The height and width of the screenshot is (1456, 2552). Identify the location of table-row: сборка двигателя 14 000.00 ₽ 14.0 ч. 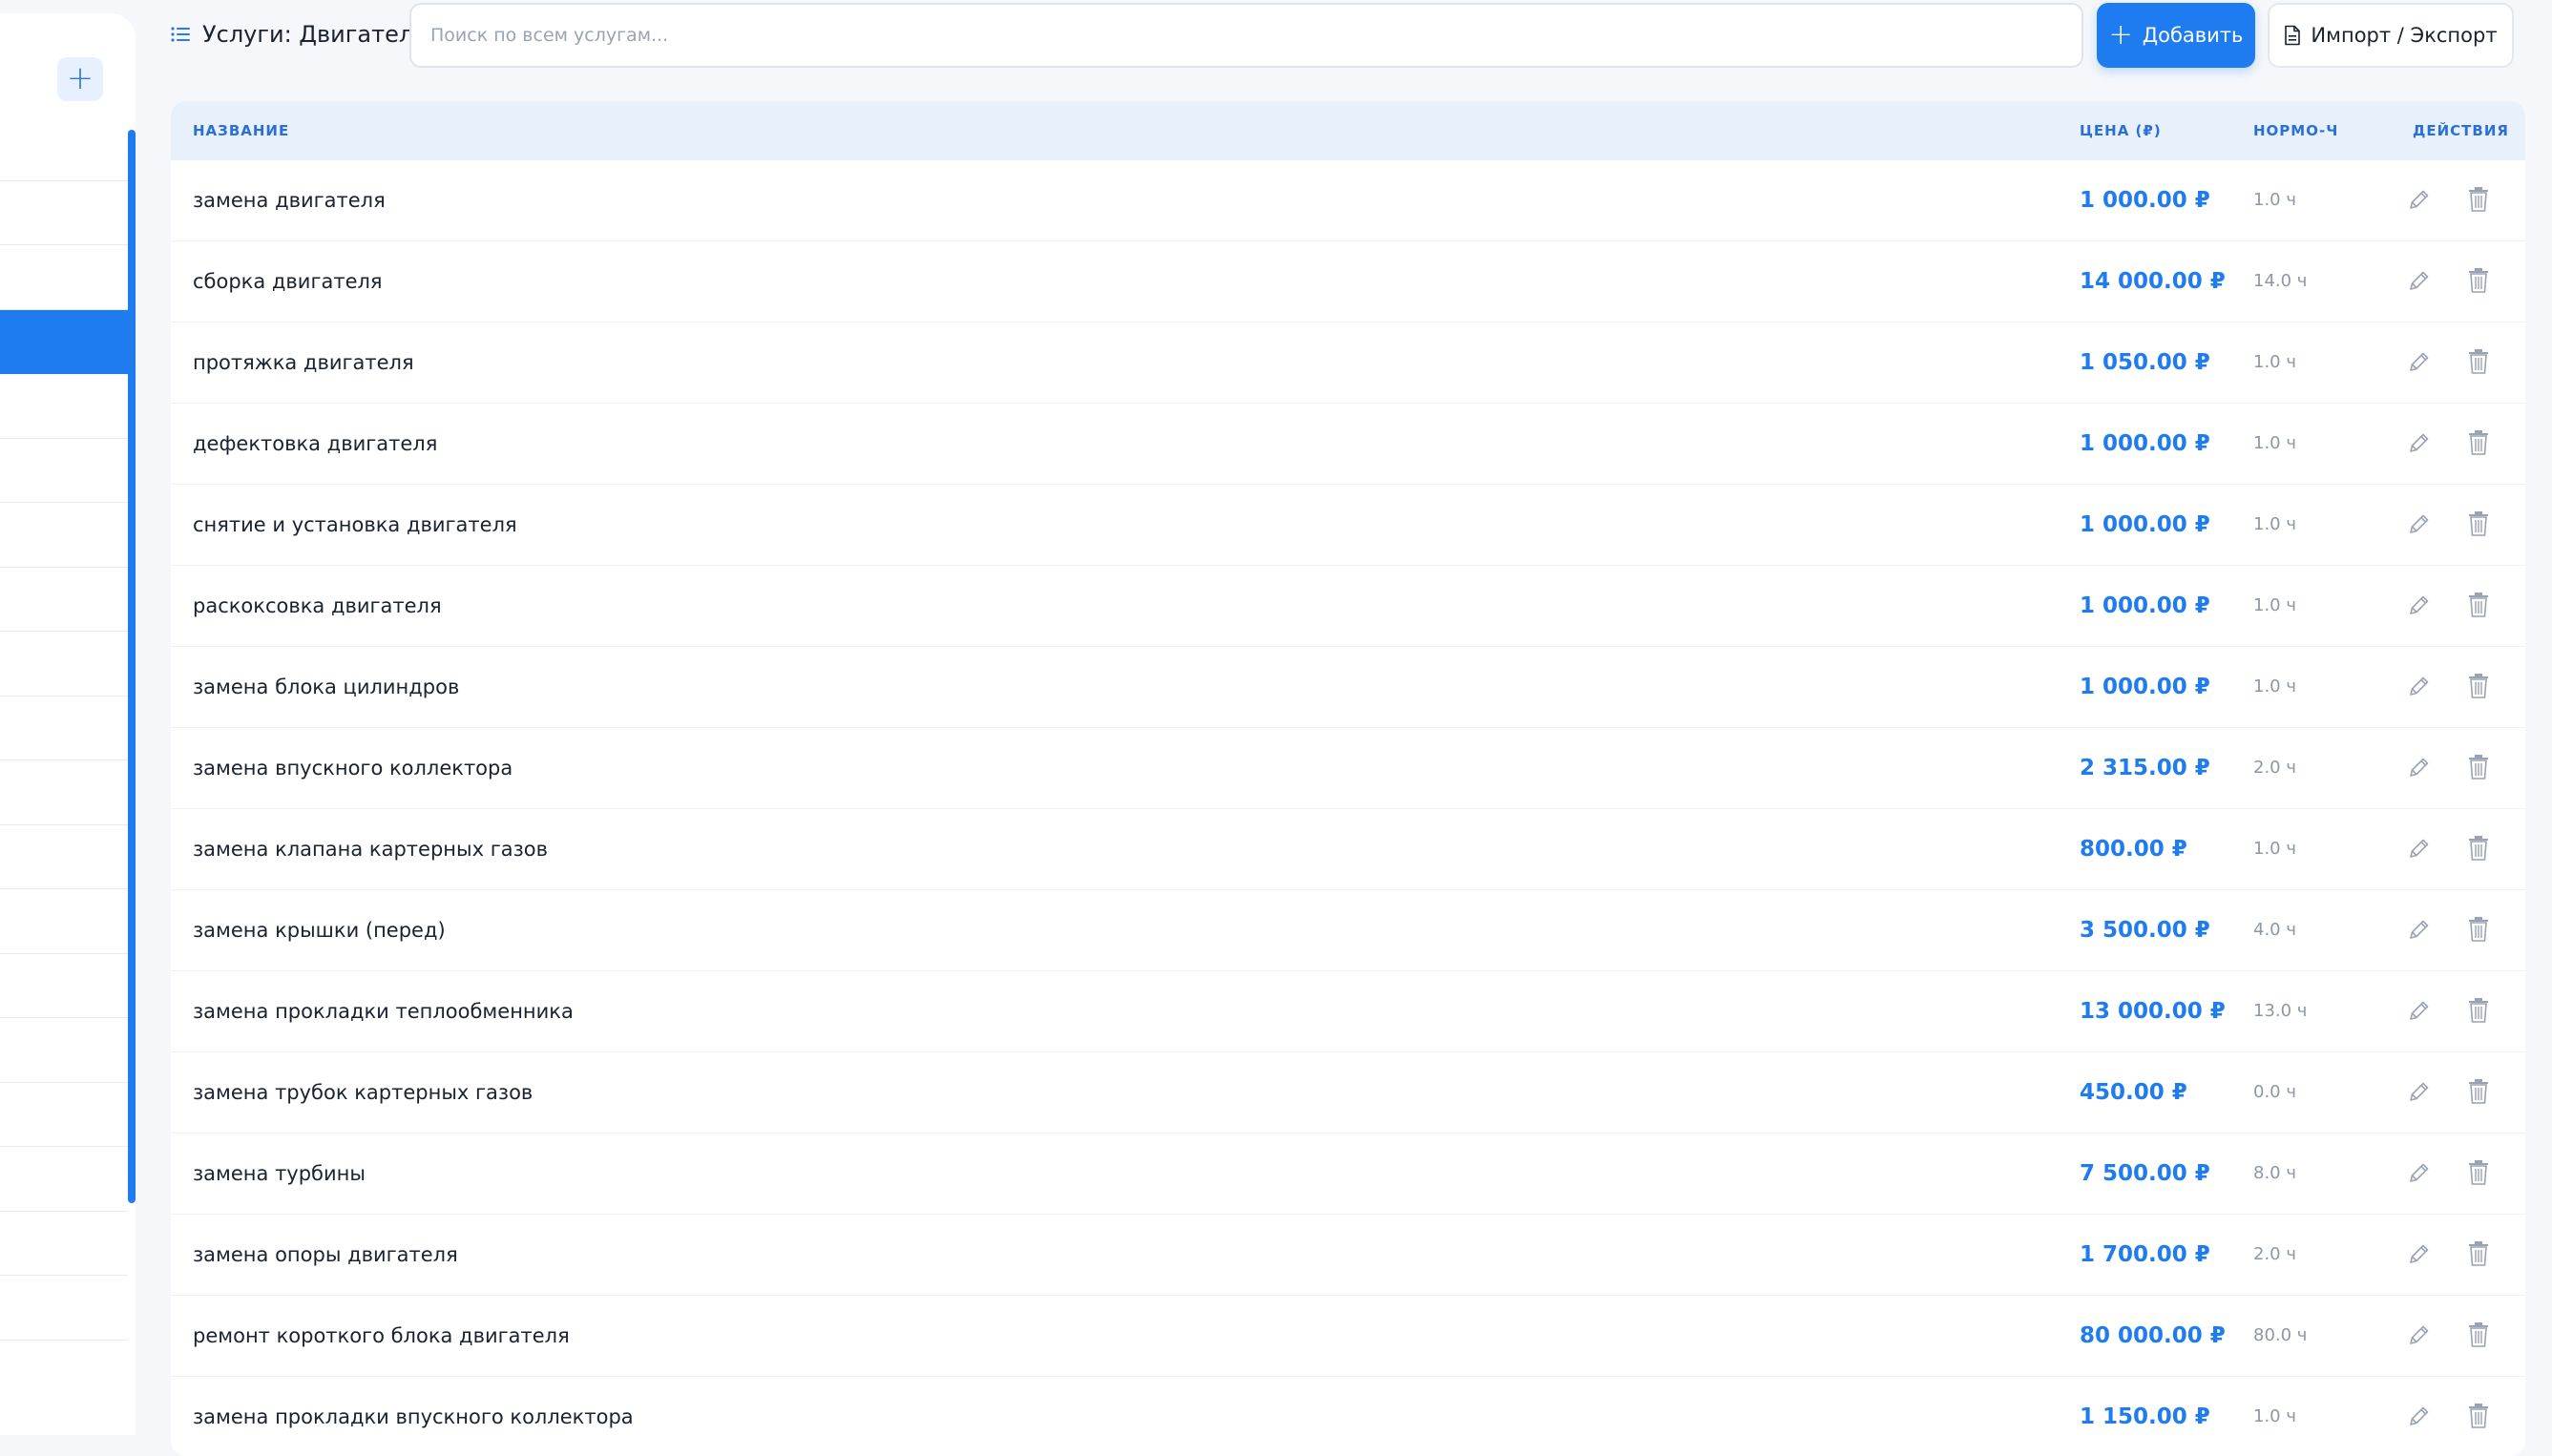
(1348, 282).